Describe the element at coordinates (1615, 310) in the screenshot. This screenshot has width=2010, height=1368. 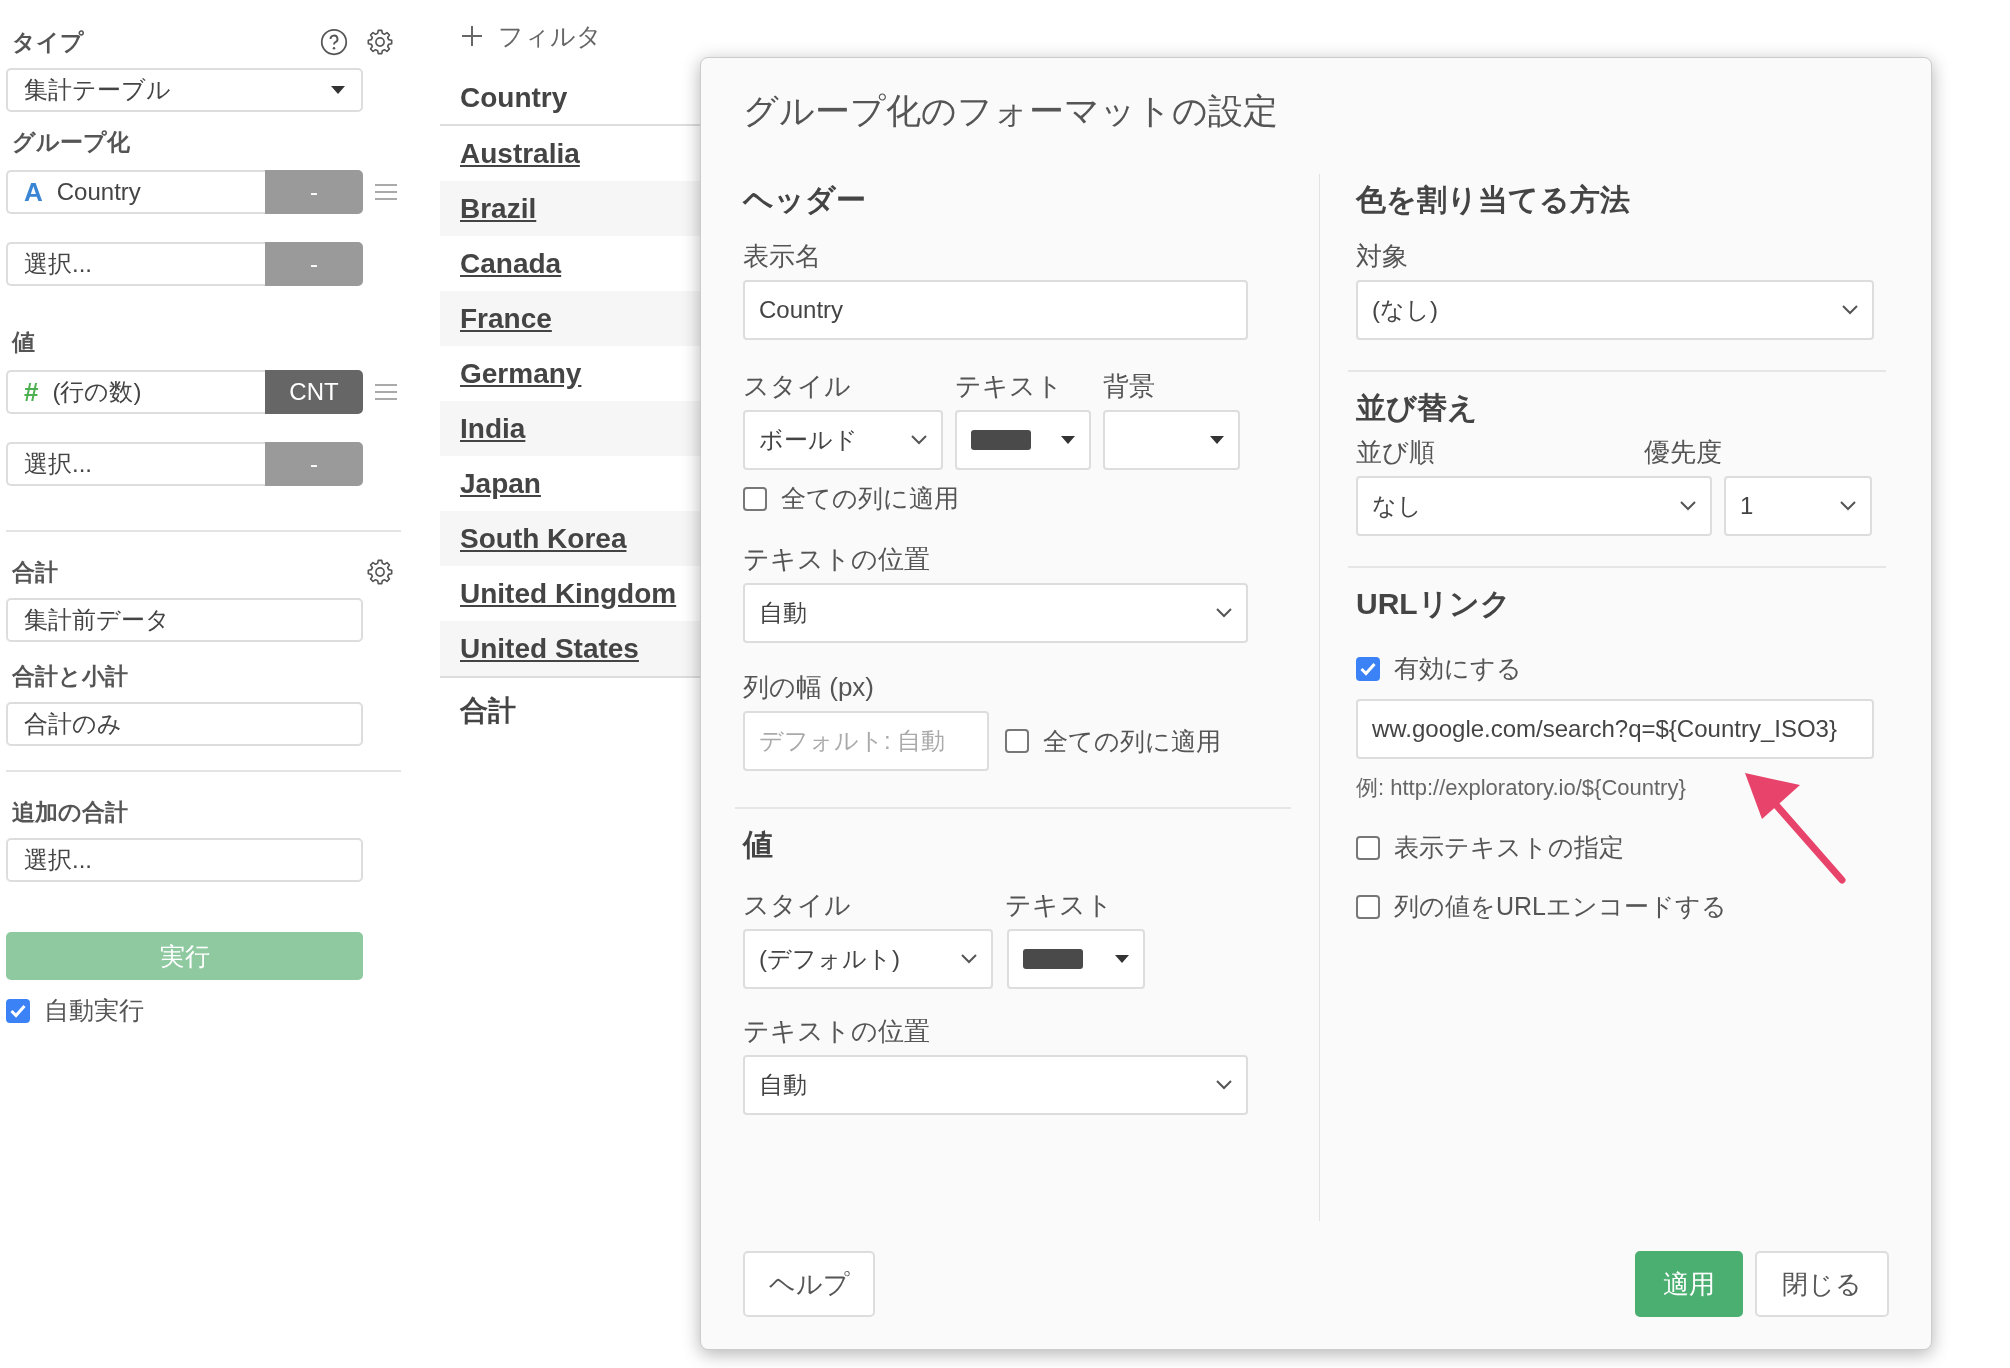
I see `target-dropdown: (なし)` at that location.